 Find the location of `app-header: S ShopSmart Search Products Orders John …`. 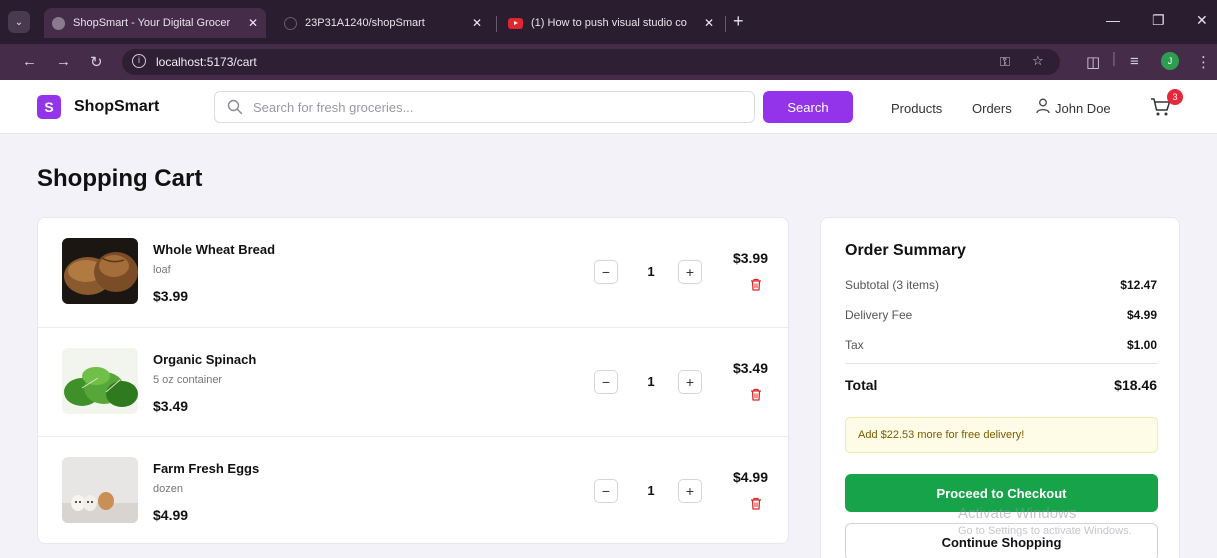

app-header: S ShopSmart Search Products Orders John … is located at coordinates (608, 107).